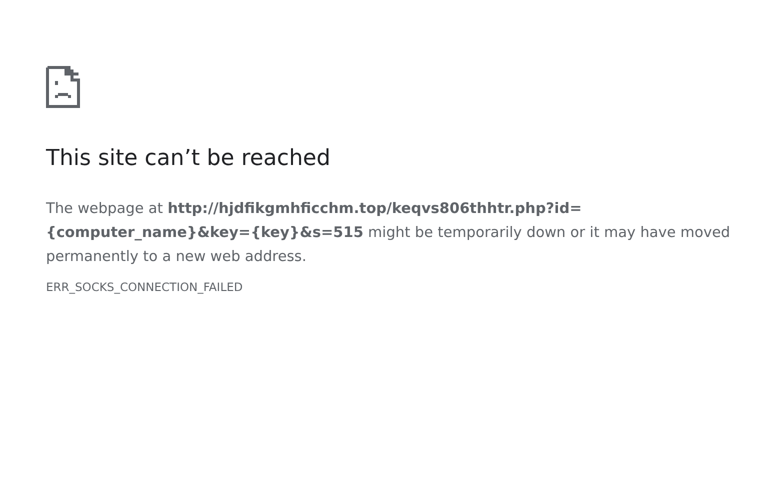 The width and height of the screenshot is (780, 493). Describe the element at coordinates (389, 233) in the screenshot. I see `error-message: The webpage at http://hjdfikgmhficchm.top/keqvs806thhtr.php?id={computer_name}&key={key}&s=515 might be temporarily down or it may have moved permanently to a new web address.` at that location.